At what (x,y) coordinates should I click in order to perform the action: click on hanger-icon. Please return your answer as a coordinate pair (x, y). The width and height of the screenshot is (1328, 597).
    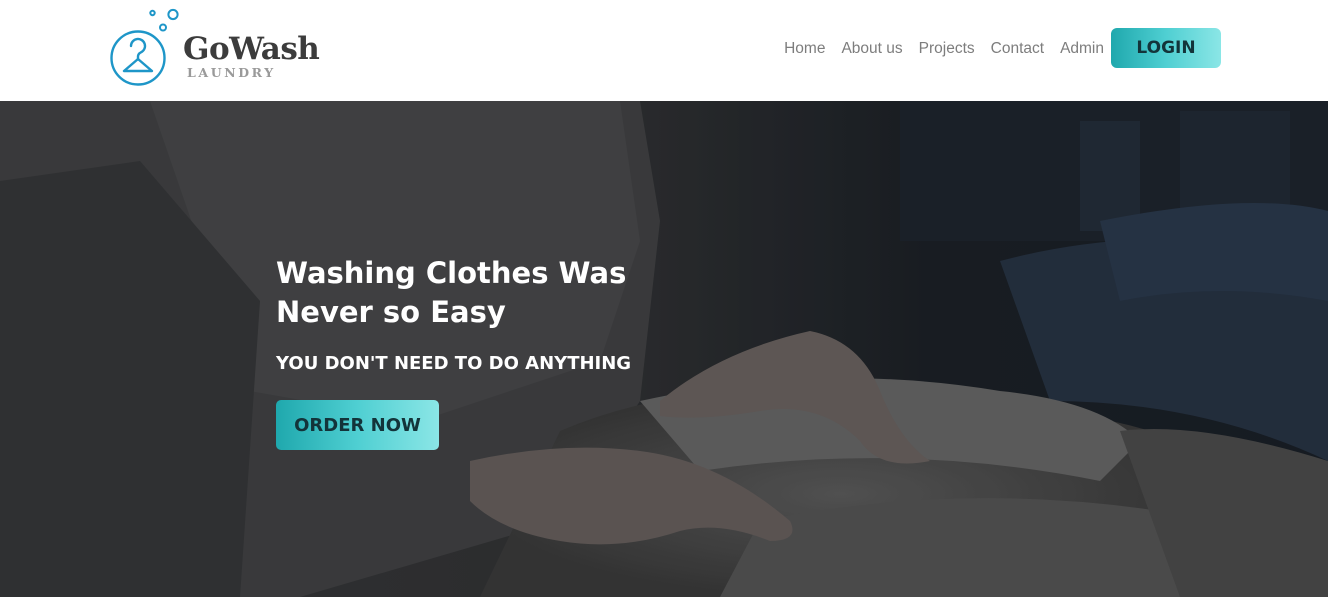
    Looking at the image, I should click on (144, 47).